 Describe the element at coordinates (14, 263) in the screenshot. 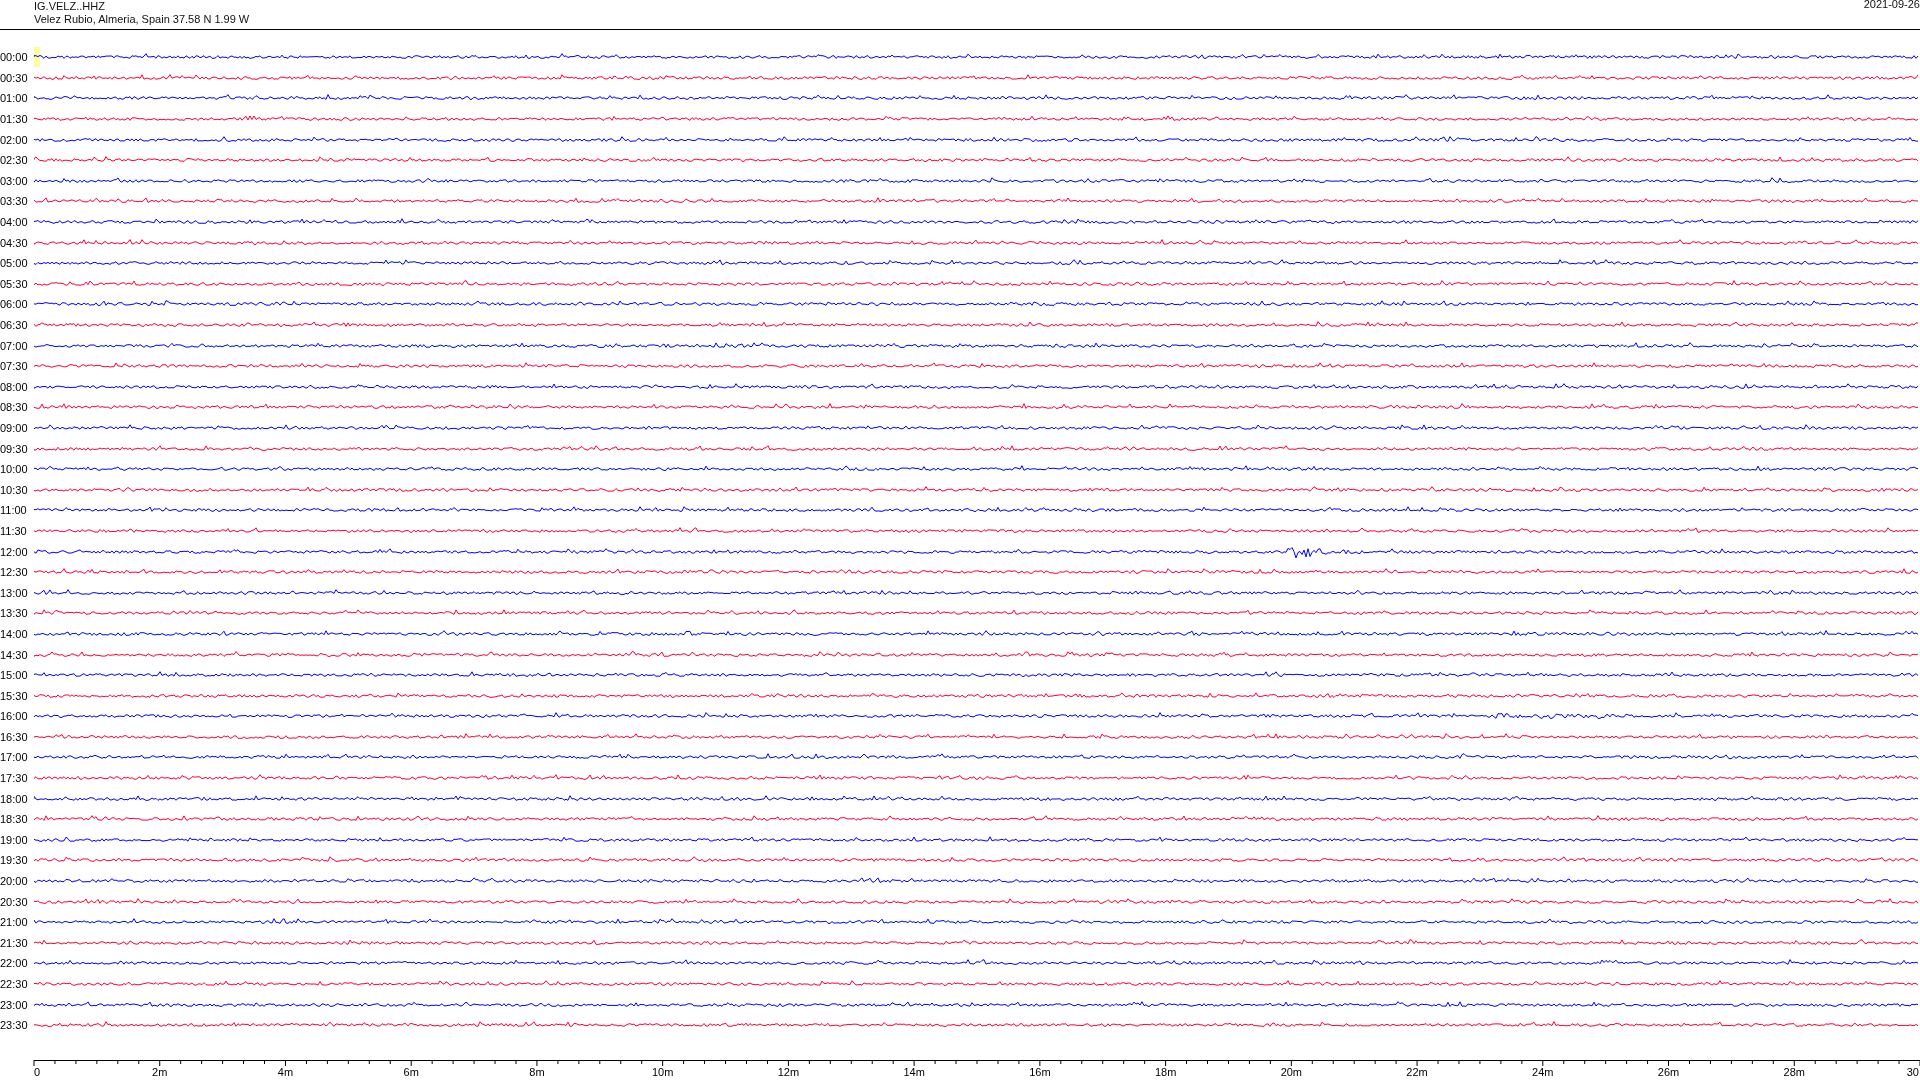

I see `time-label: 05:00` at that location.